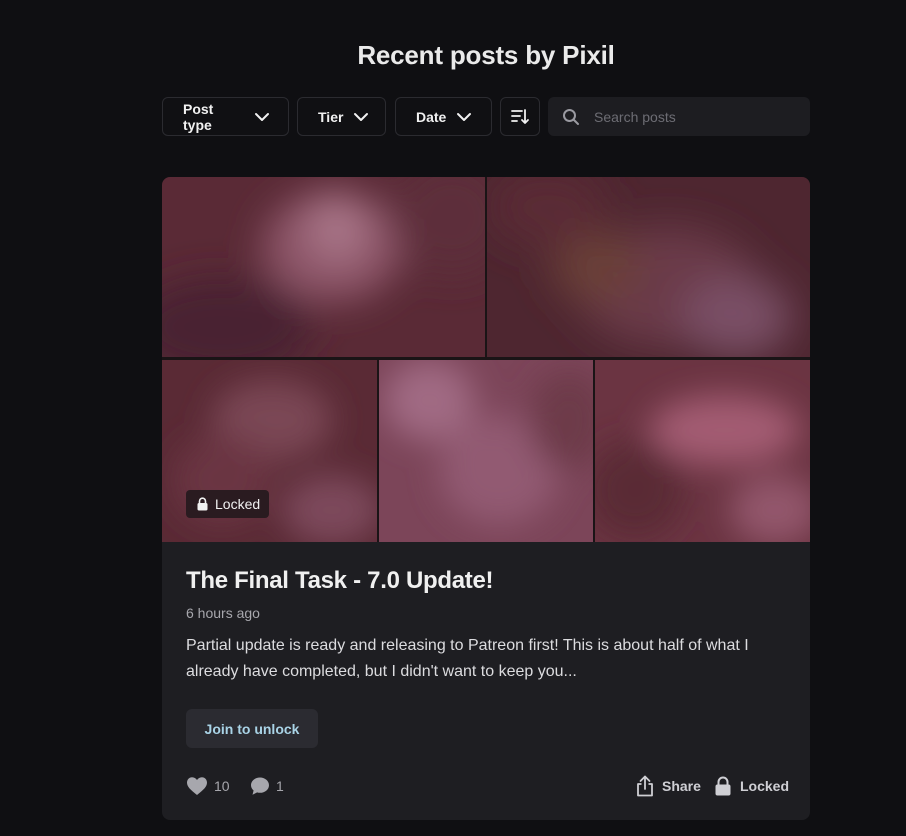 The image size is (906, 836). I want to click on share-button: Share, so click(668, 786).